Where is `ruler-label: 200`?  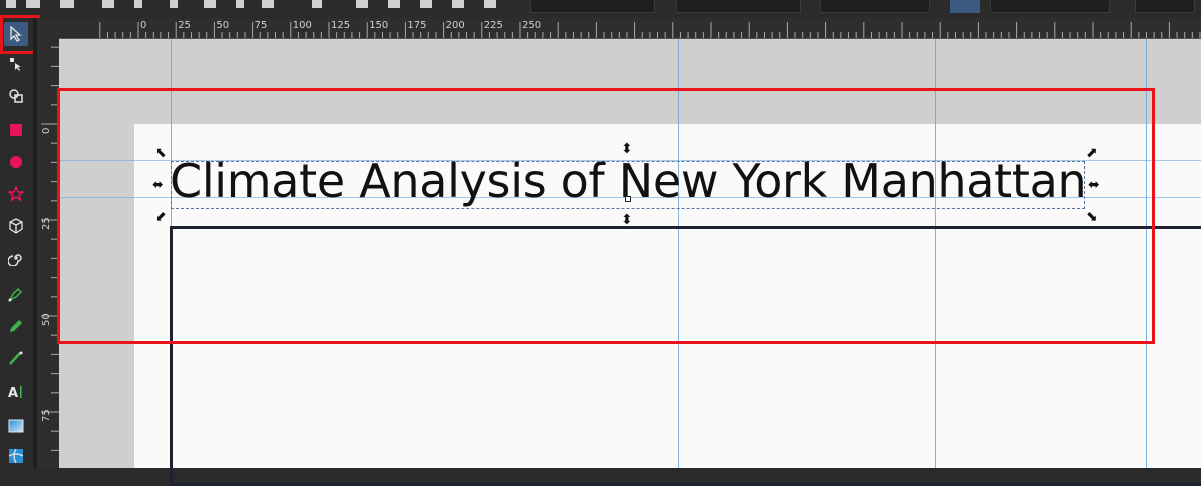
ruler-label: 200 is located at coordinates (455, 25).